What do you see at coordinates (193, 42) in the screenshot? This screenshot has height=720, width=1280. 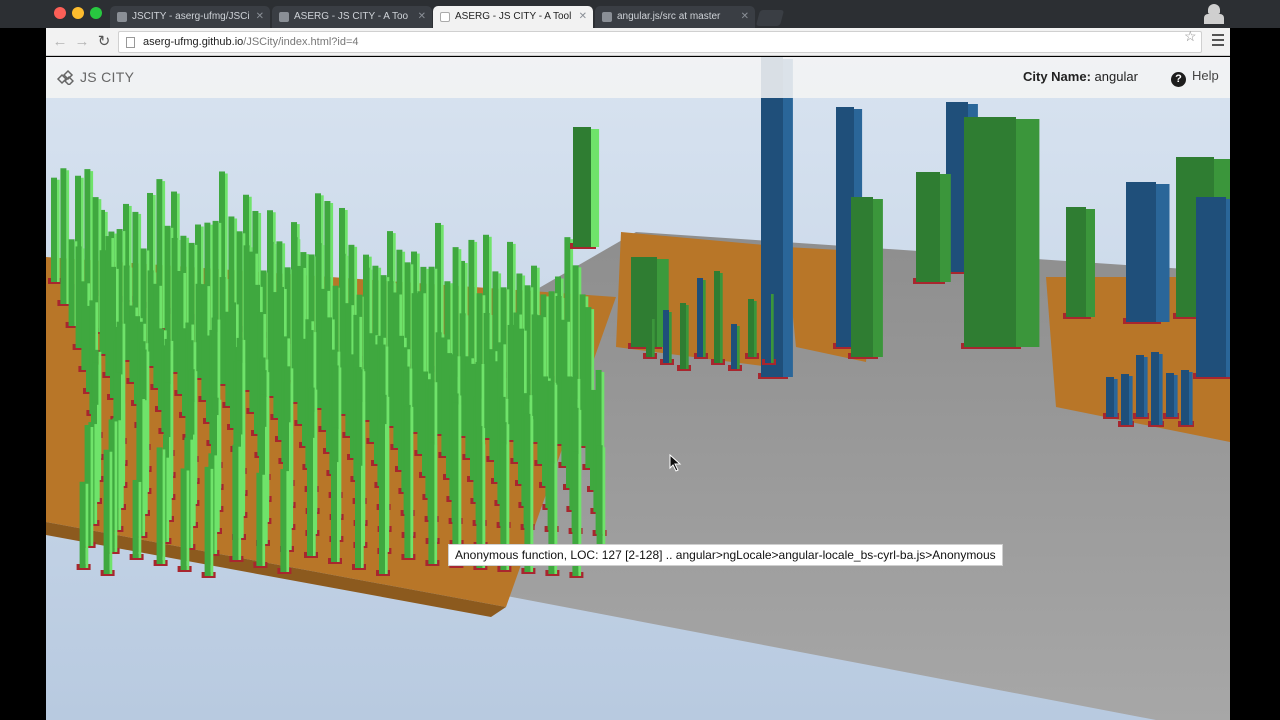 I see `url-host: aserg-ufmg.github.io` at bounding box center [193, 42].